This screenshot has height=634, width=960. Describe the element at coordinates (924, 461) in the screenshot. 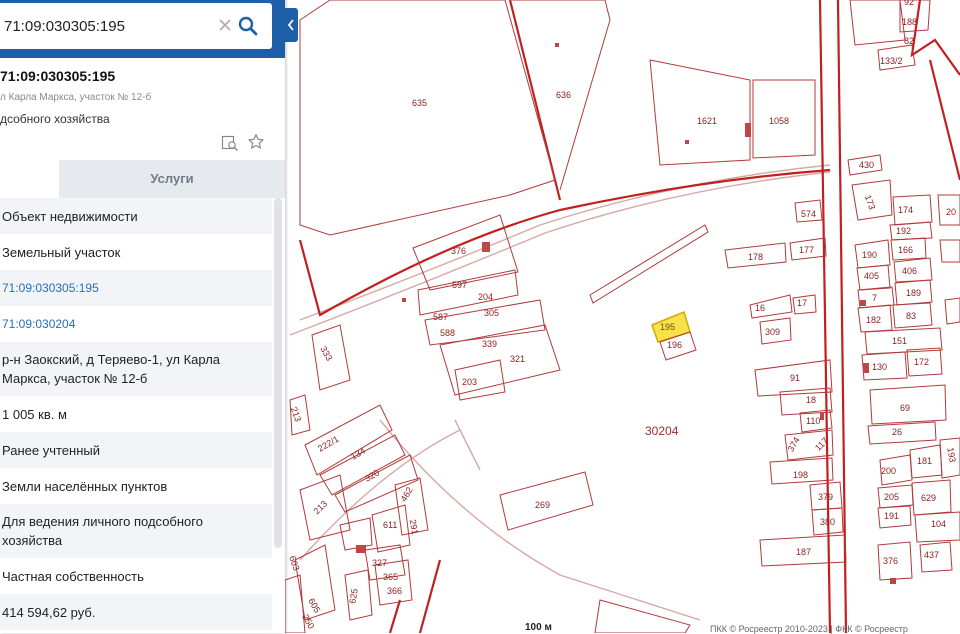

I see `parcel-label: 181` at that location.